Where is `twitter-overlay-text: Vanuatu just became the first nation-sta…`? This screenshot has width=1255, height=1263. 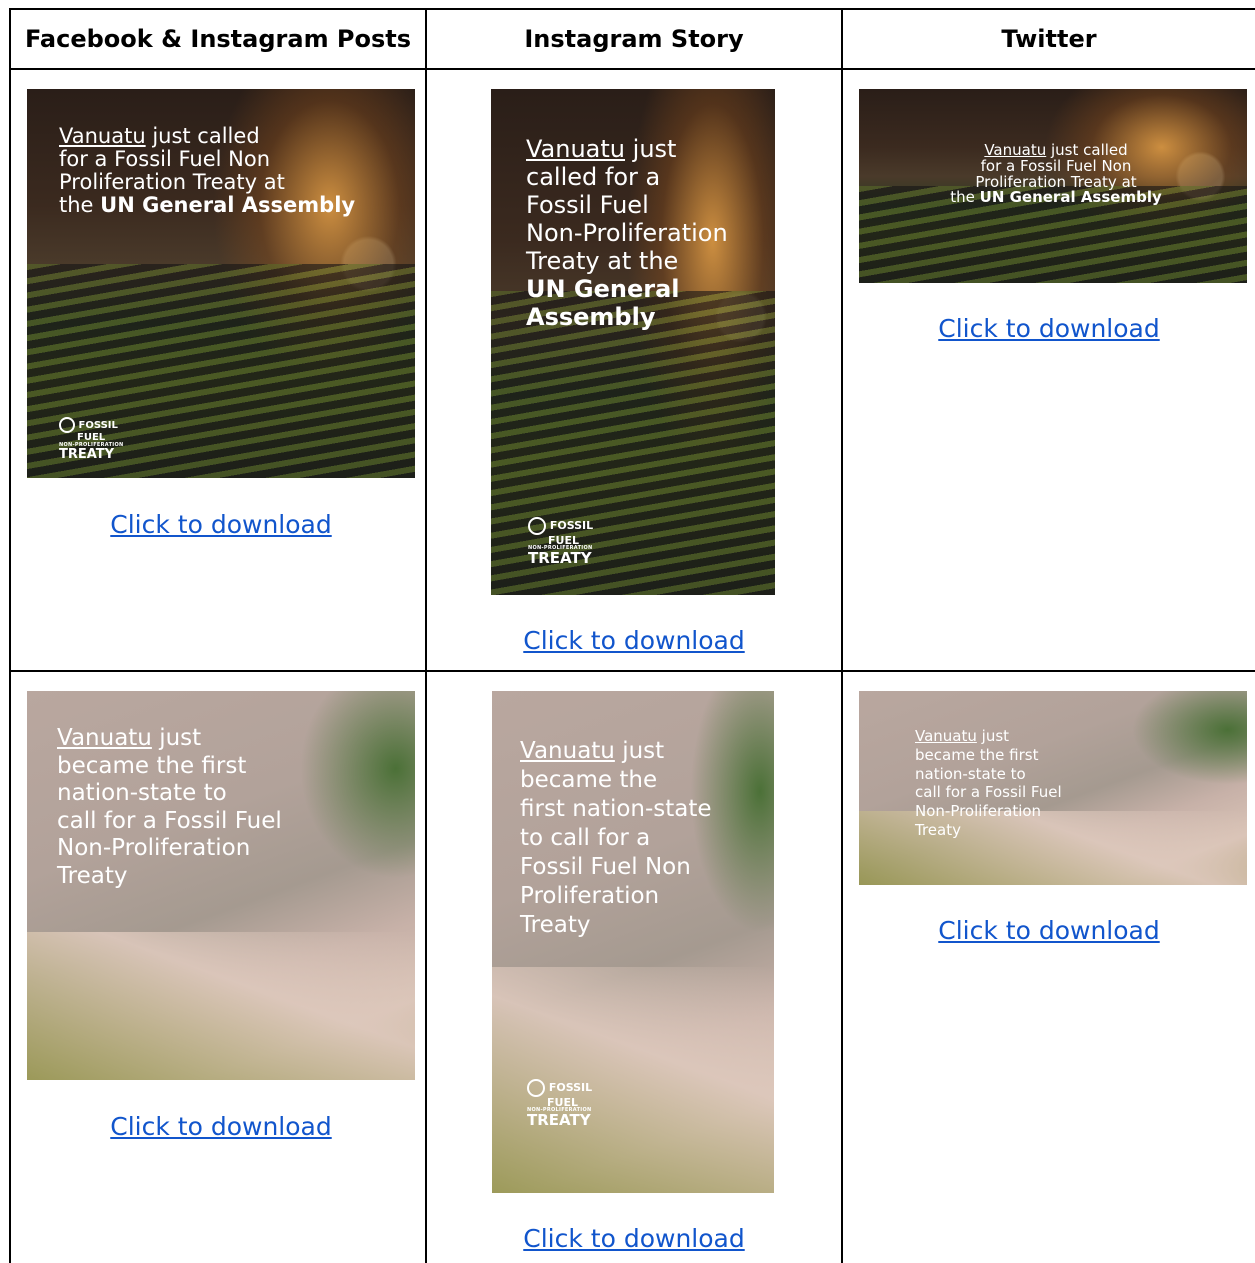
twitter-overlay-text: Vanuatu just became the first nation-sta… is located at coordinates (988, 783).